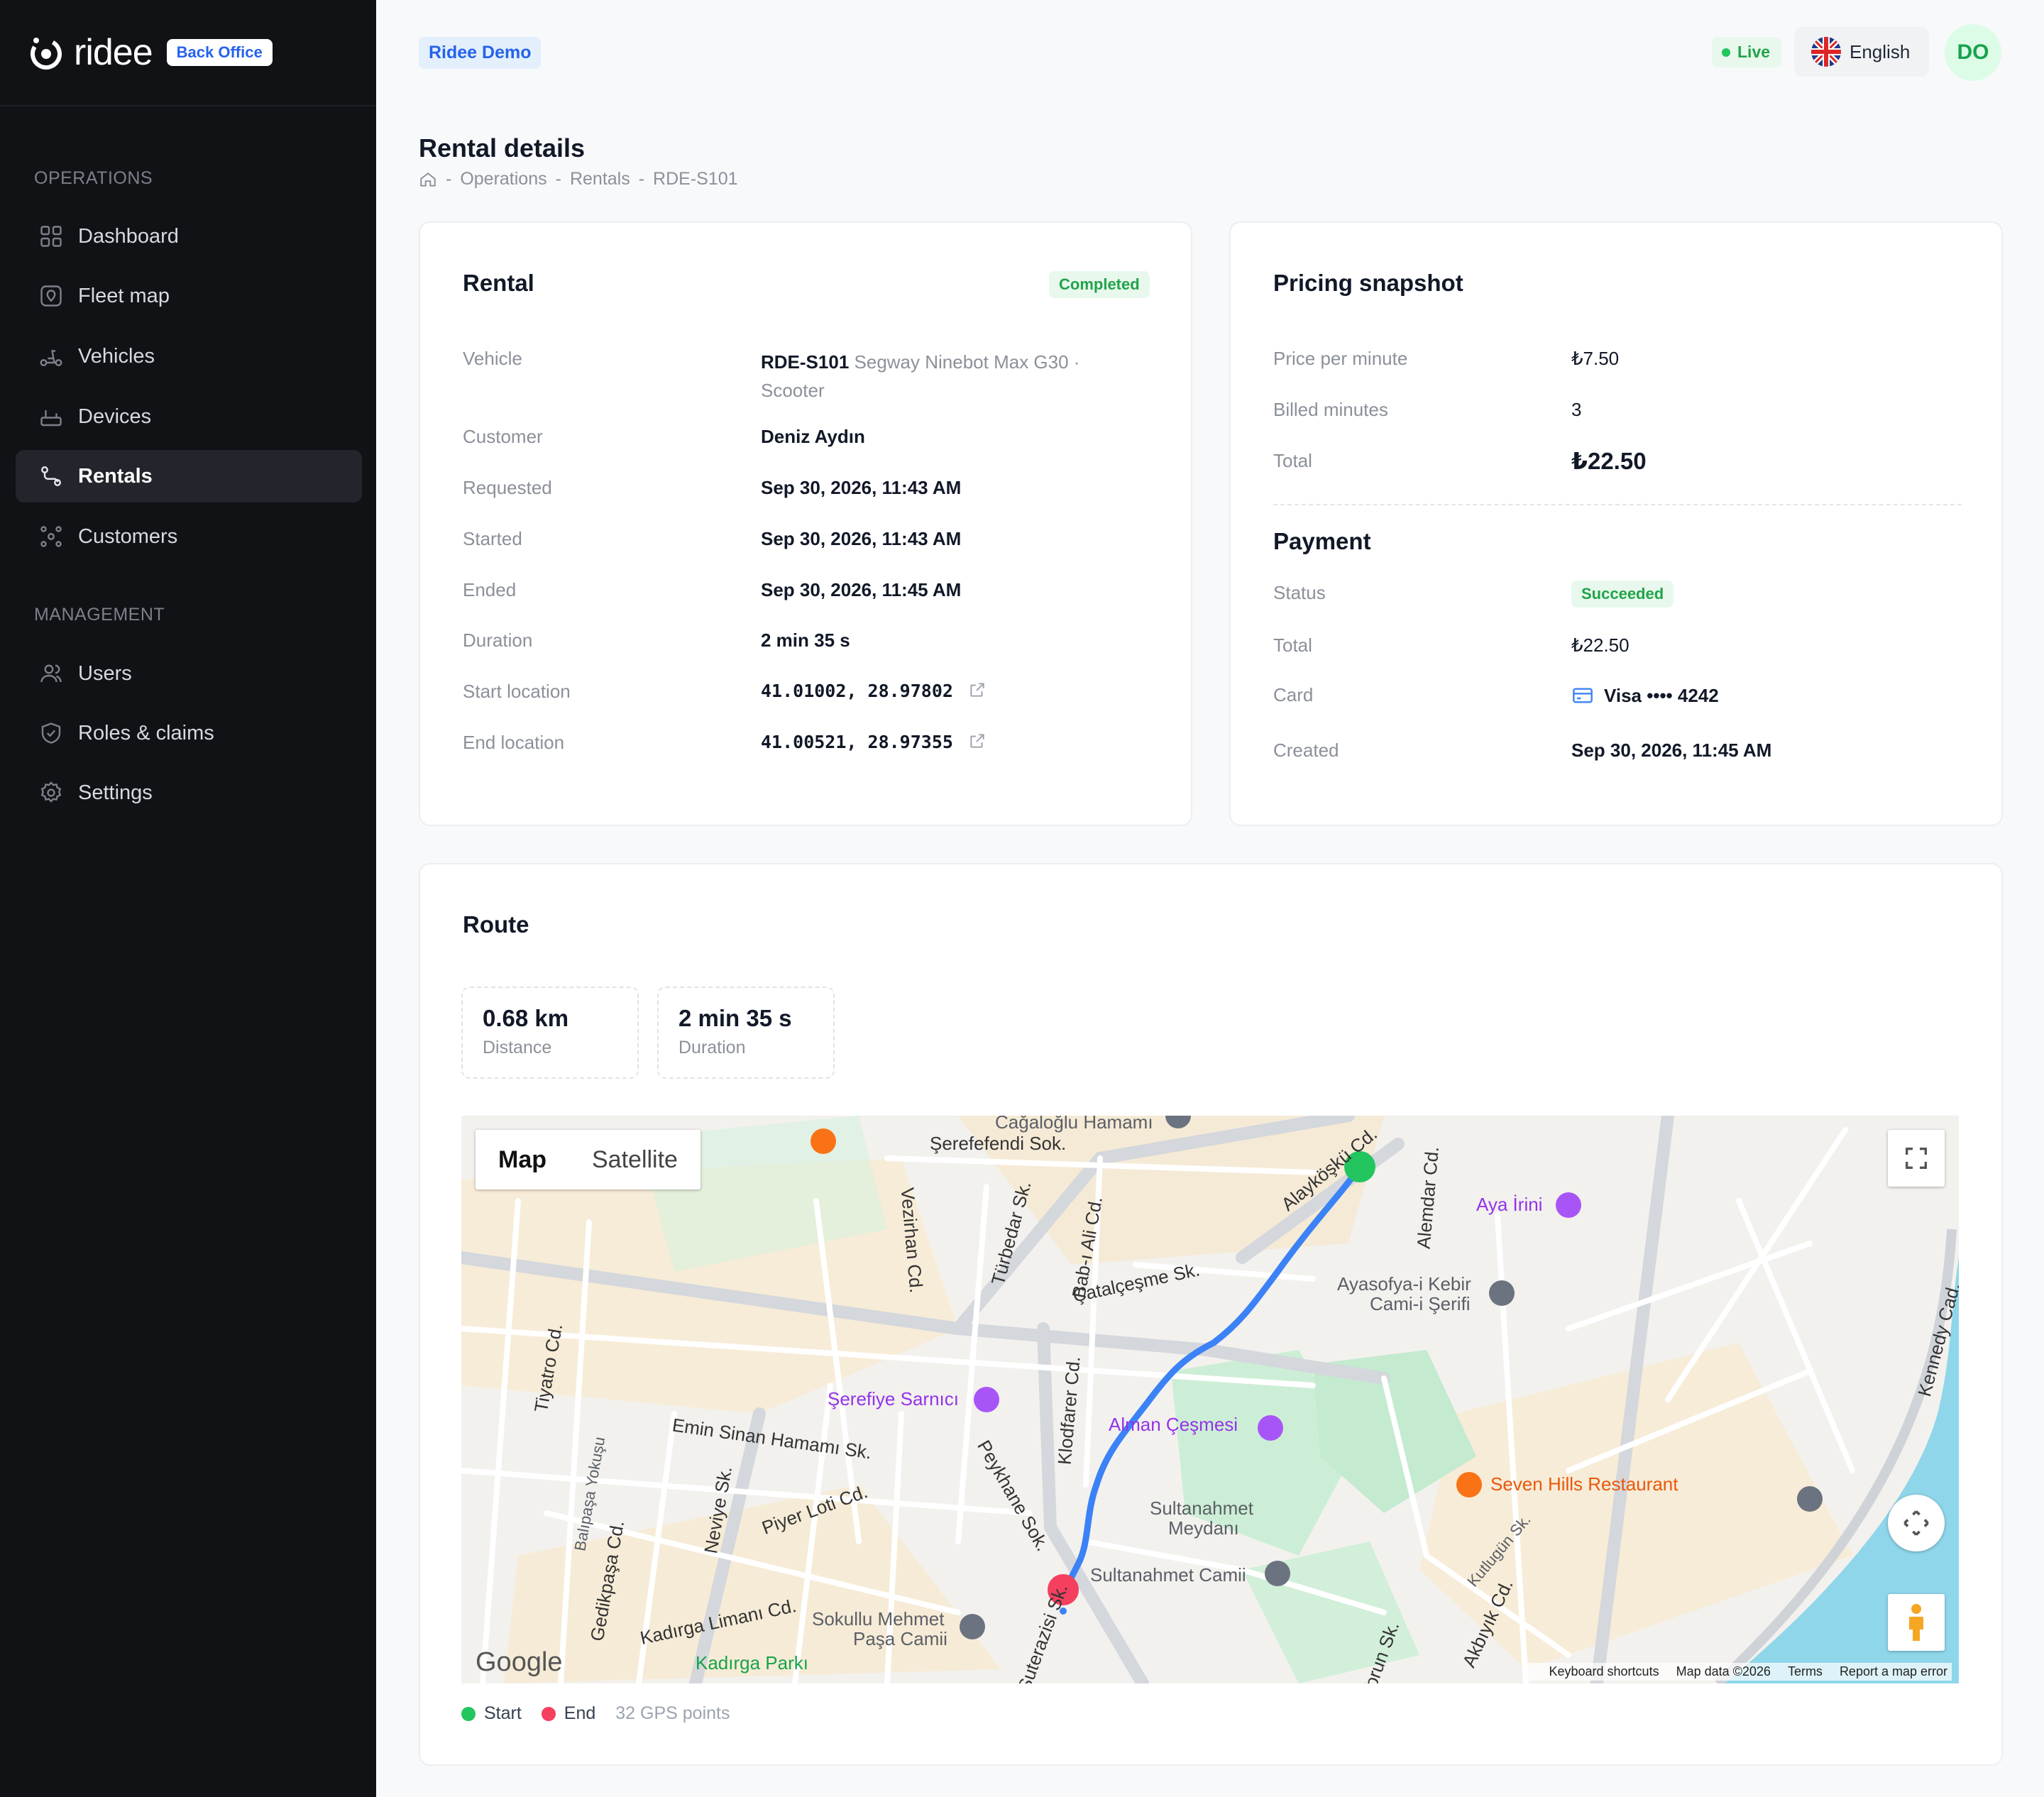 The image size is (2044, 1797). What do you see at coordinates (480, 53) in the screenshot?
I see `tenant-badge: Ridee Demo` at bounding box center [480, 53].